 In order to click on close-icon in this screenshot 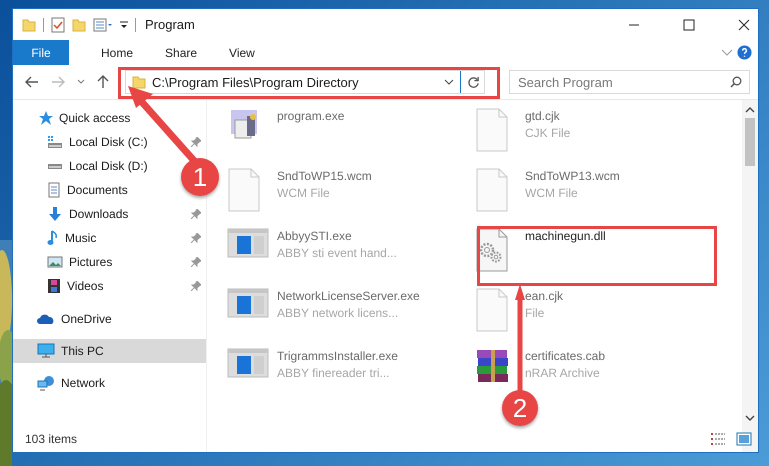, I will do `click(744, 24)`.